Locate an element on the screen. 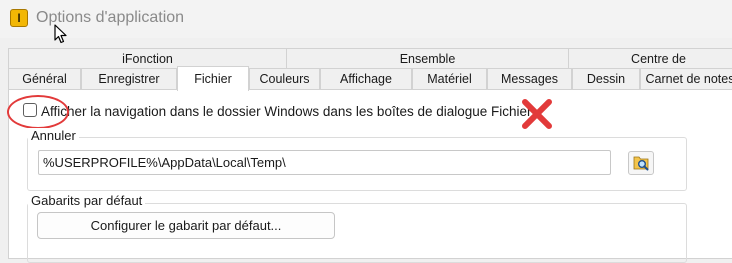  browse-button is located at coordinates (641, 163).